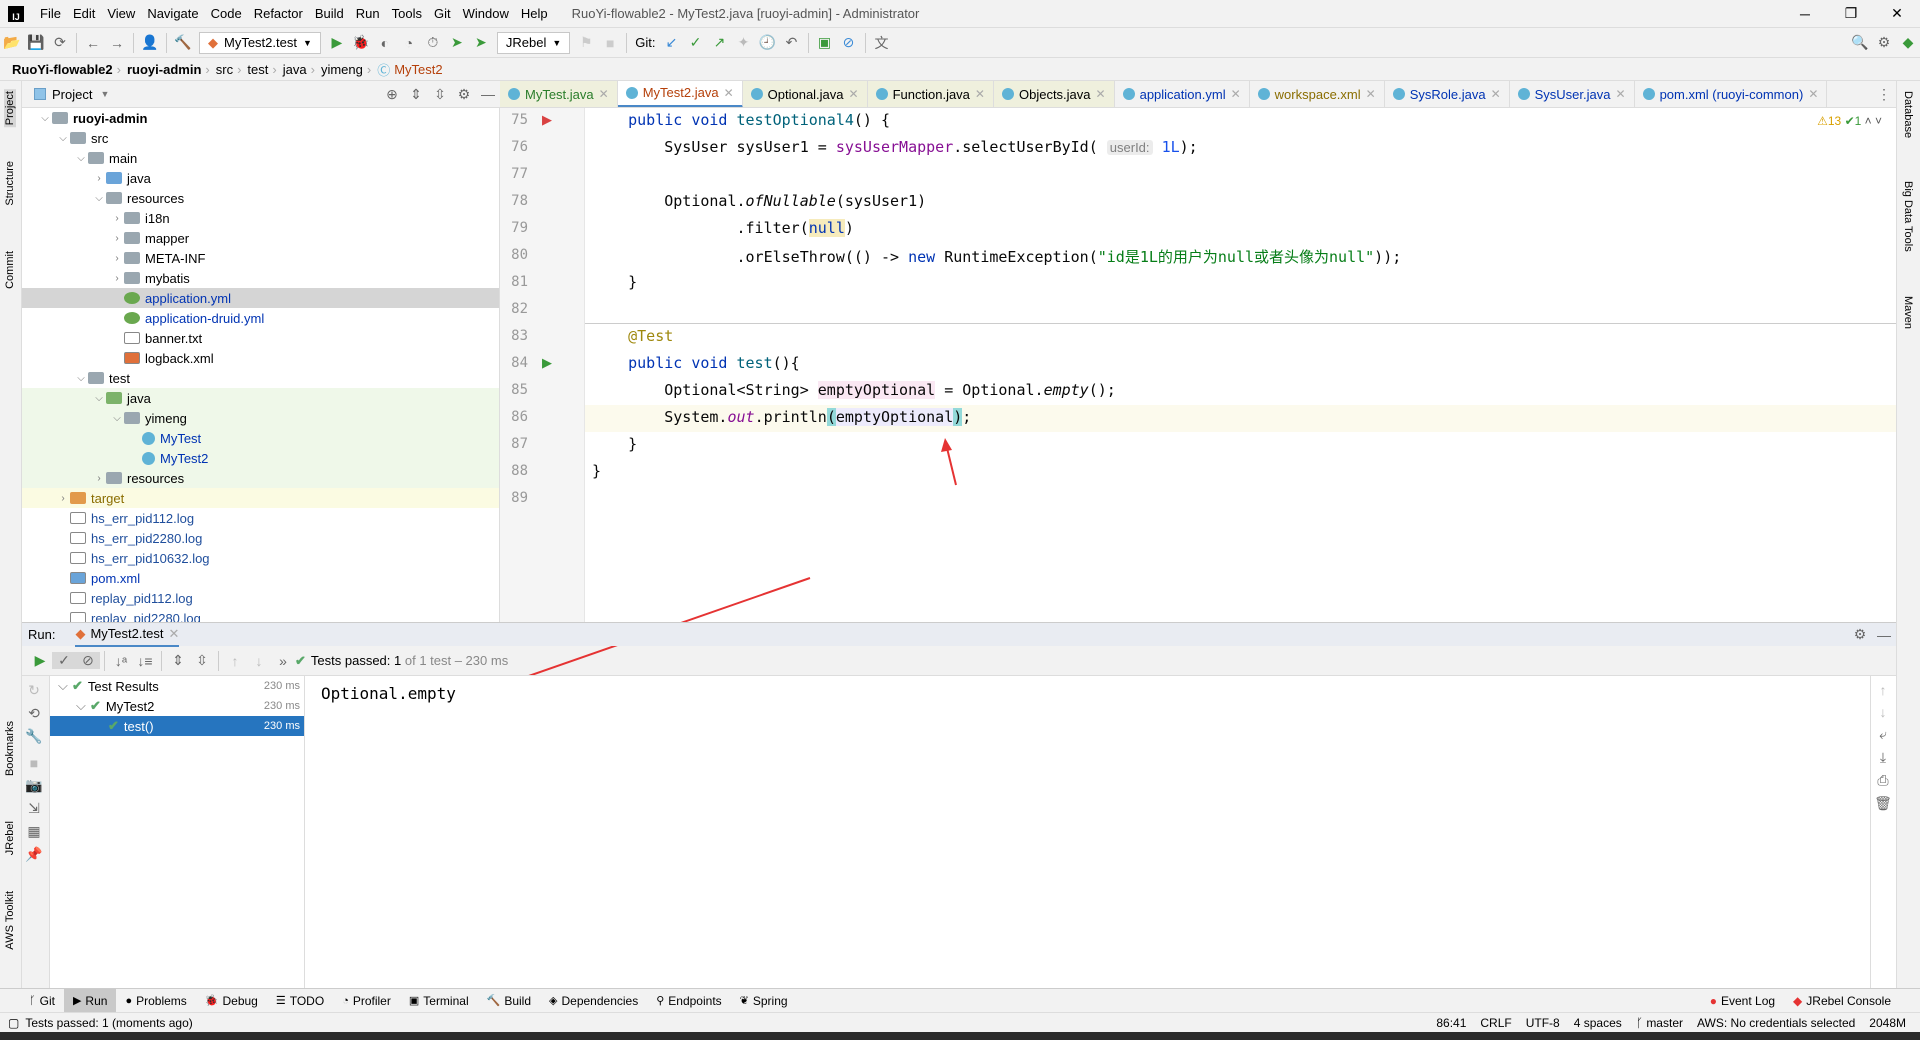 This screenshot has height=1040, width=1920. Describe the element at coordinates (366, 1001) in the screenshot. I see `tool-profiler: ◔ Profiler` at that location.